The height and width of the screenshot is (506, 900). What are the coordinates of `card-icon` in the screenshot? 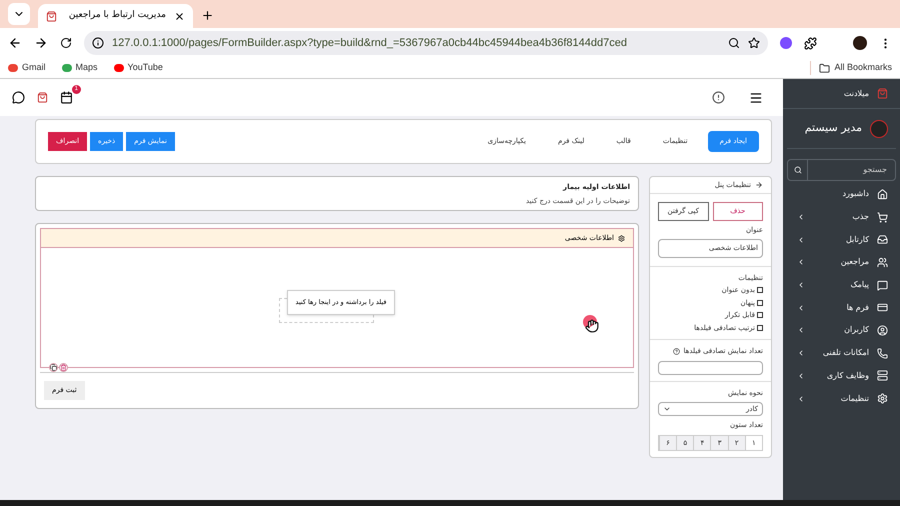 It's located at (882, 308).